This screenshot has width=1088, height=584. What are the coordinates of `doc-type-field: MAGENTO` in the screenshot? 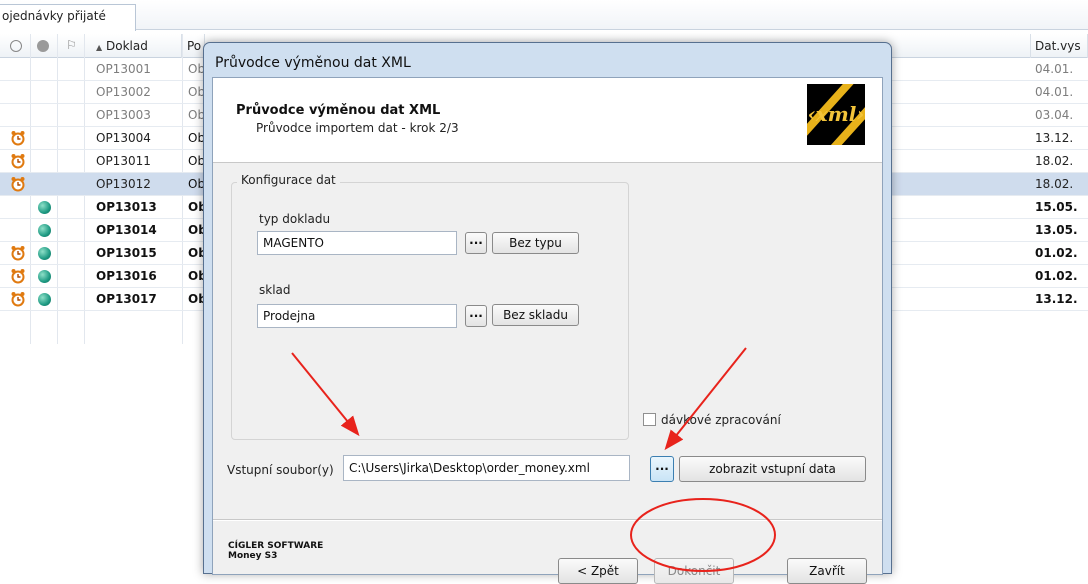 It's located at (357, 243).